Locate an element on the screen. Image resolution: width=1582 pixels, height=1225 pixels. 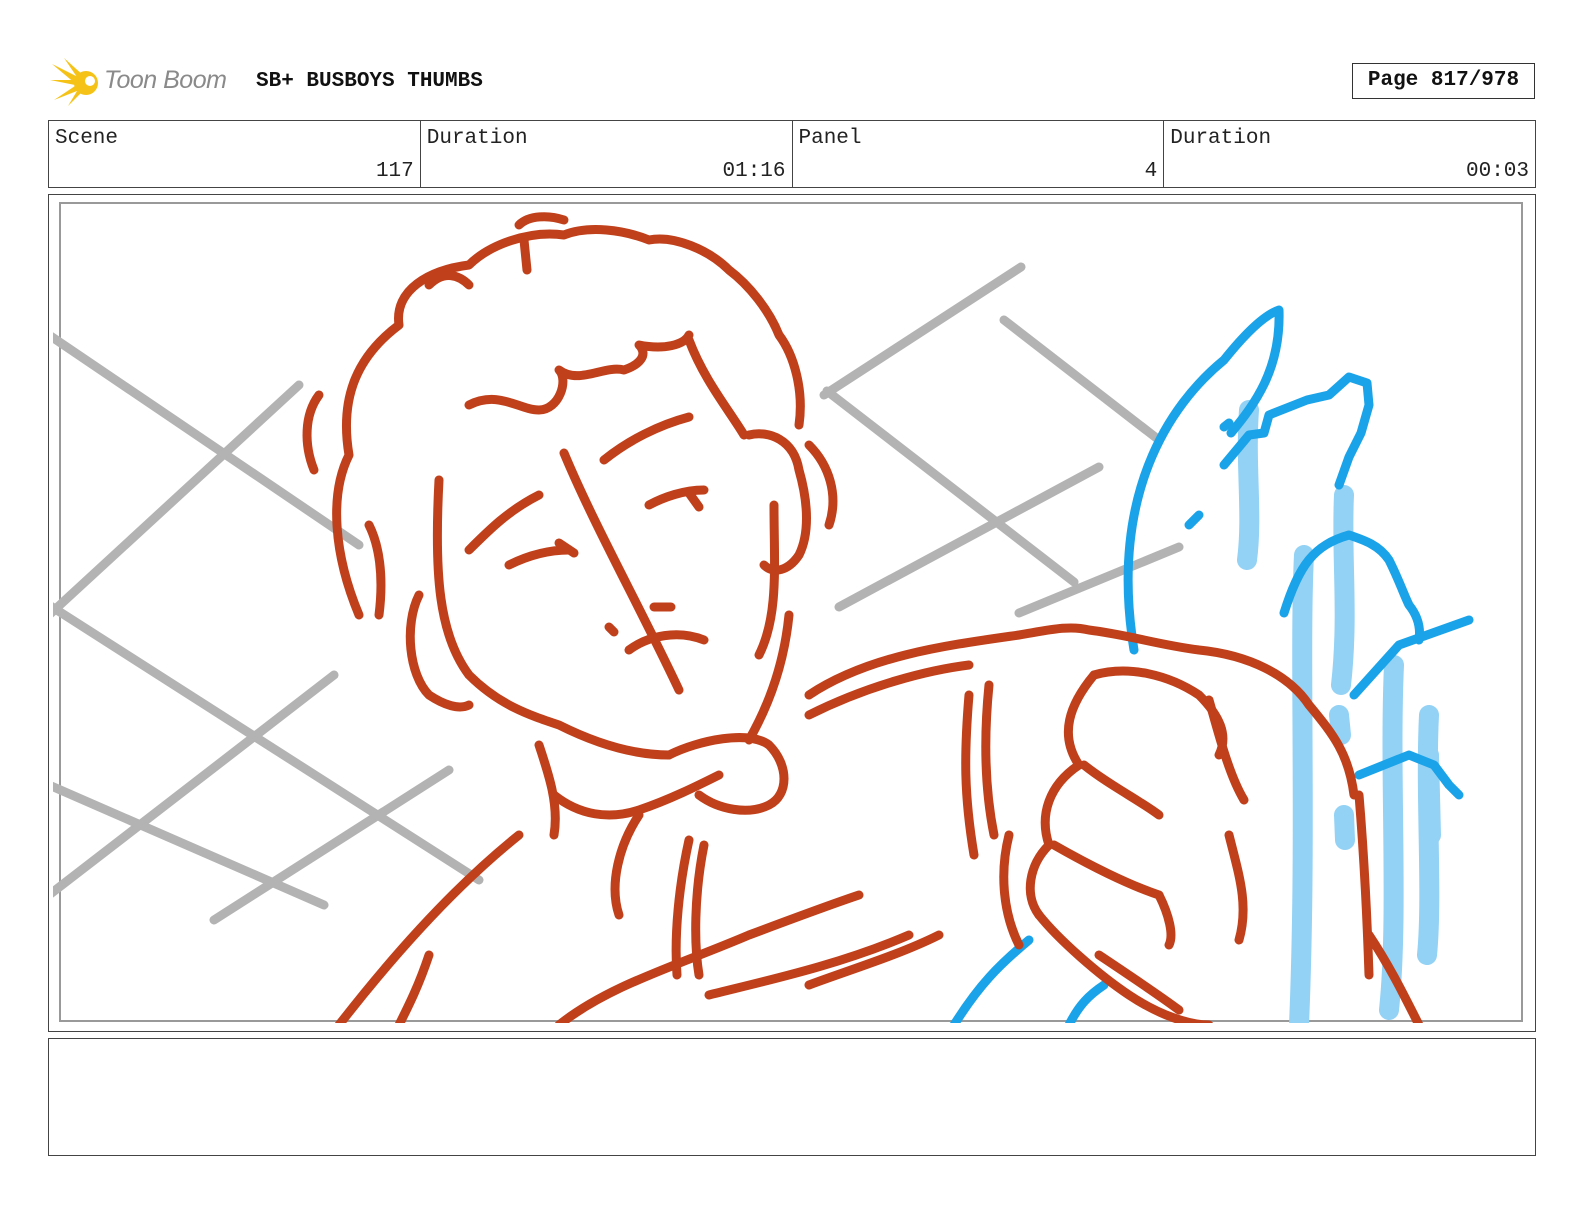
panel-value: 4 is located at coordinates (1151, 171).